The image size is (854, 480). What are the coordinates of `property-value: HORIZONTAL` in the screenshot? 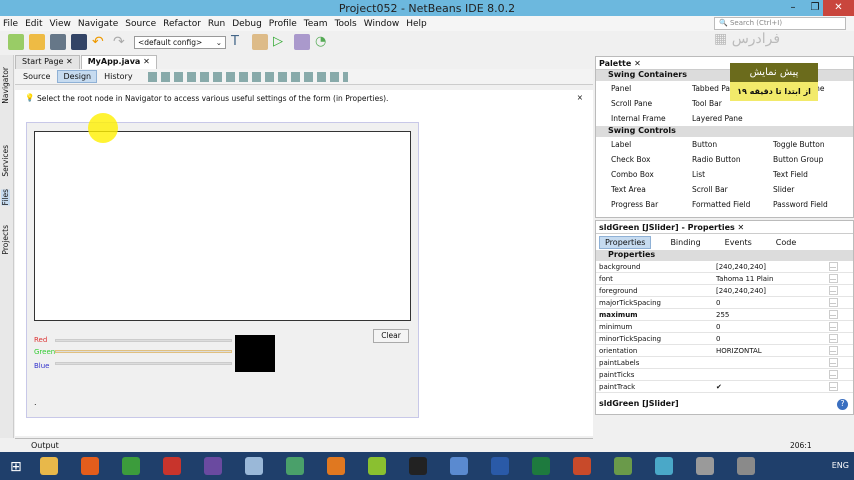 It's located at (772, 351).